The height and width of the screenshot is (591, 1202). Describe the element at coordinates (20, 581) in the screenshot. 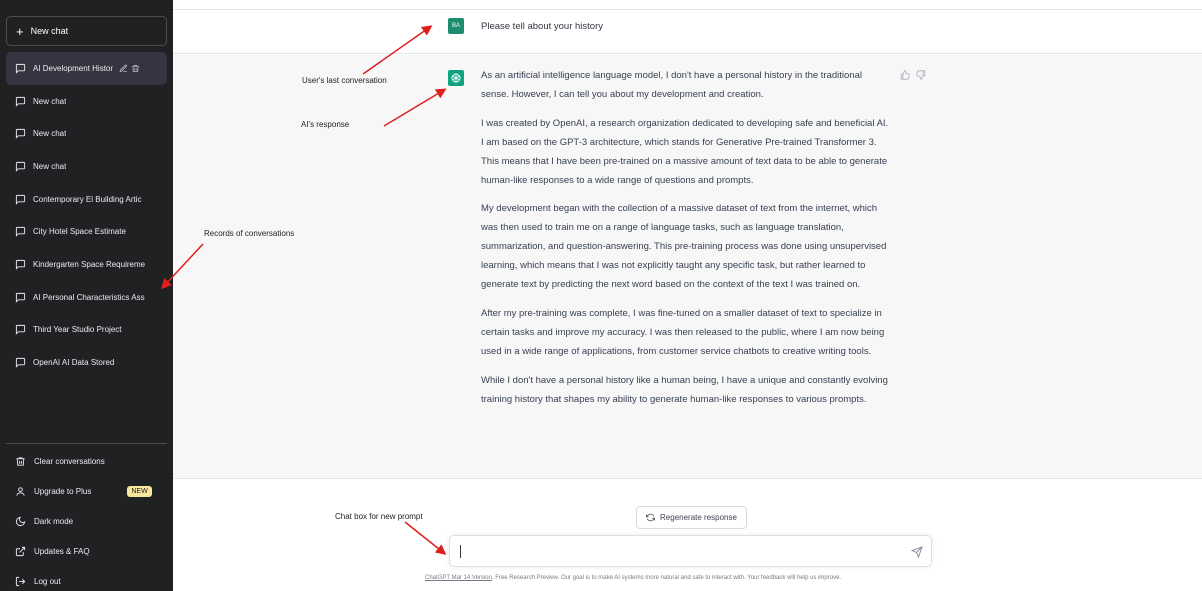

I see `logout-icon` at that location.